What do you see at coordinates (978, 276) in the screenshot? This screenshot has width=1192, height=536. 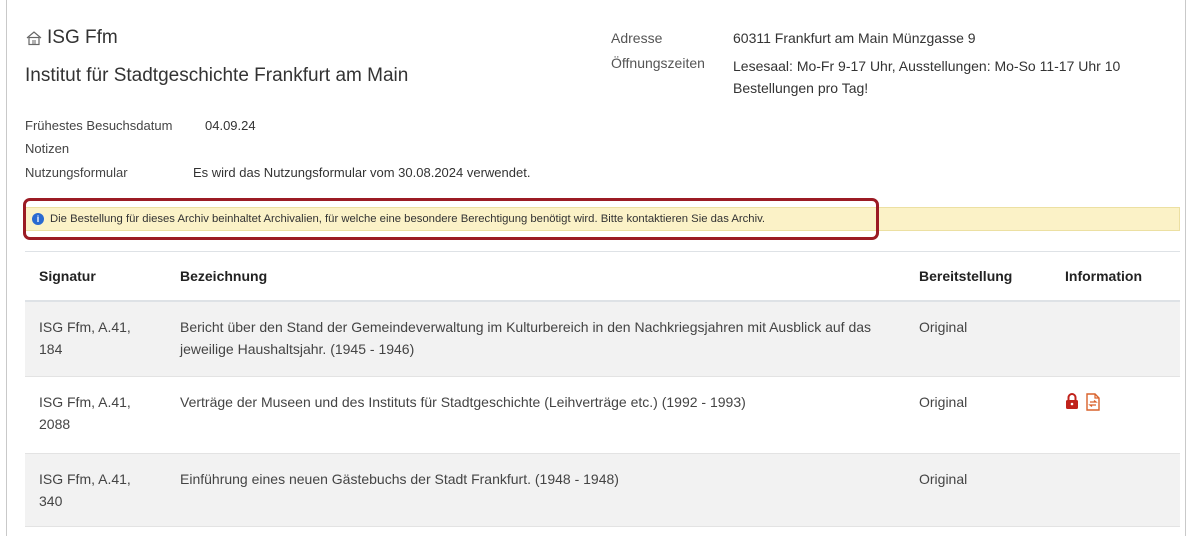 I see `col-header-bereitstellung: Bereitstellung` at bounding box center [978, 276].